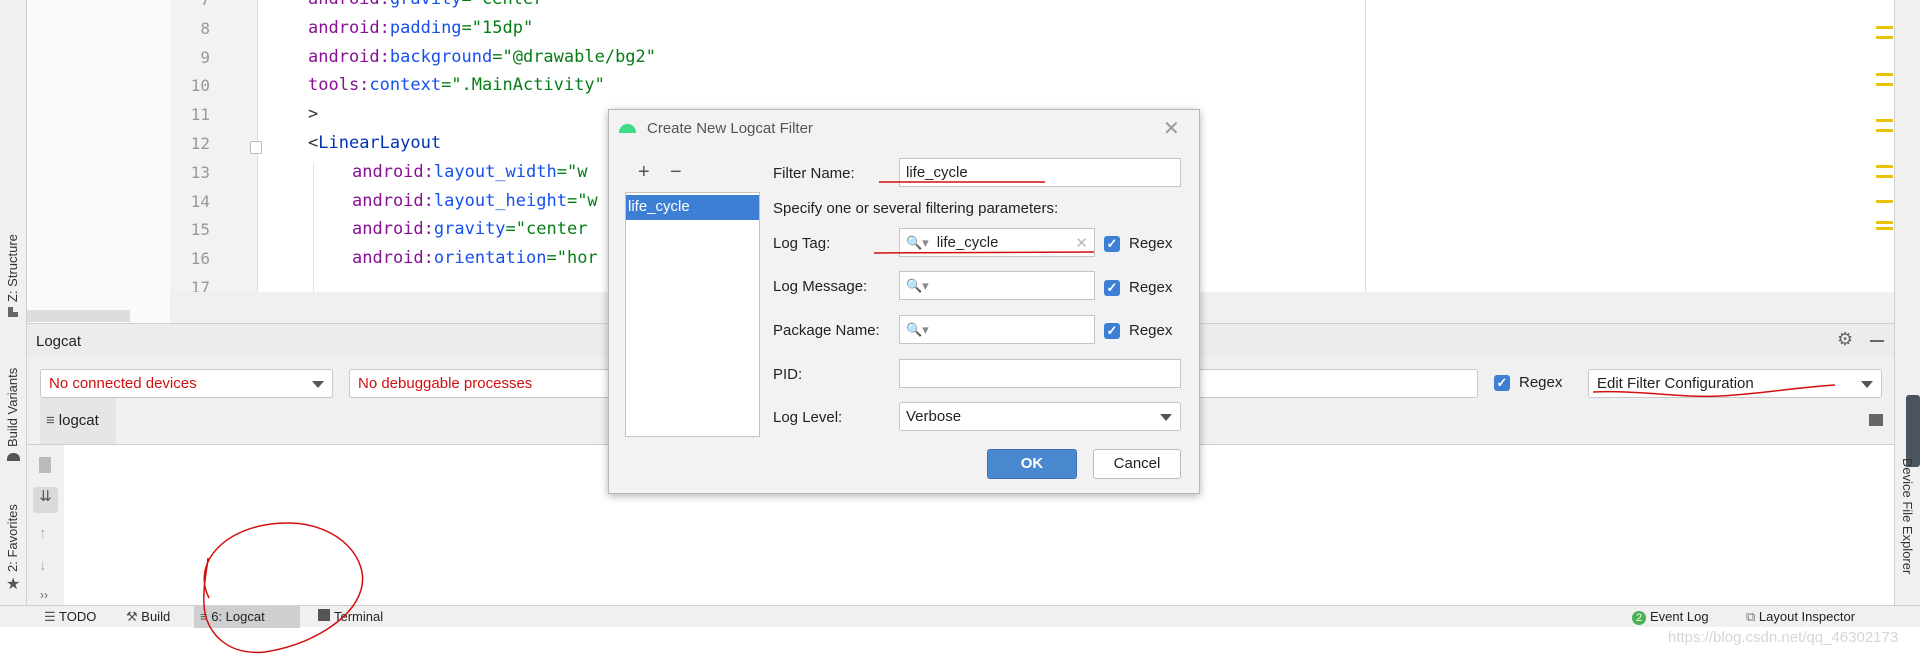 The image size is (1920, 655). Describe the element at coordinates (984, 252) in the screenshot. I see `annotation-underline-log-tag` at that location.